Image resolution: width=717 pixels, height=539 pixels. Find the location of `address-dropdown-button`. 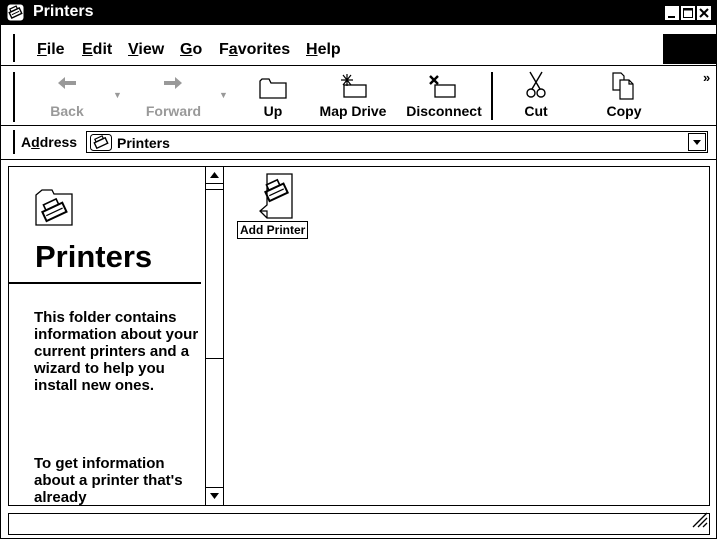

address-dropdown-button is located at coordinates (697, 142).